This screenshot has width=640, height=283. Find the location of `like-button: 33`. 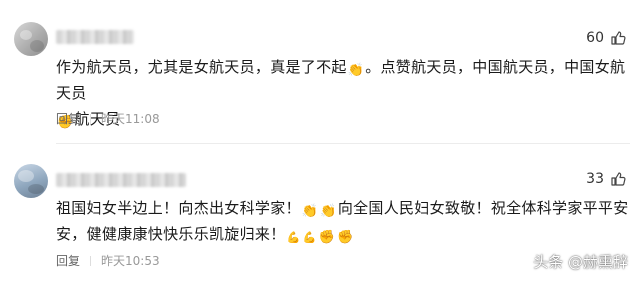

like-button: 33 is located at coordinates (606, 179).